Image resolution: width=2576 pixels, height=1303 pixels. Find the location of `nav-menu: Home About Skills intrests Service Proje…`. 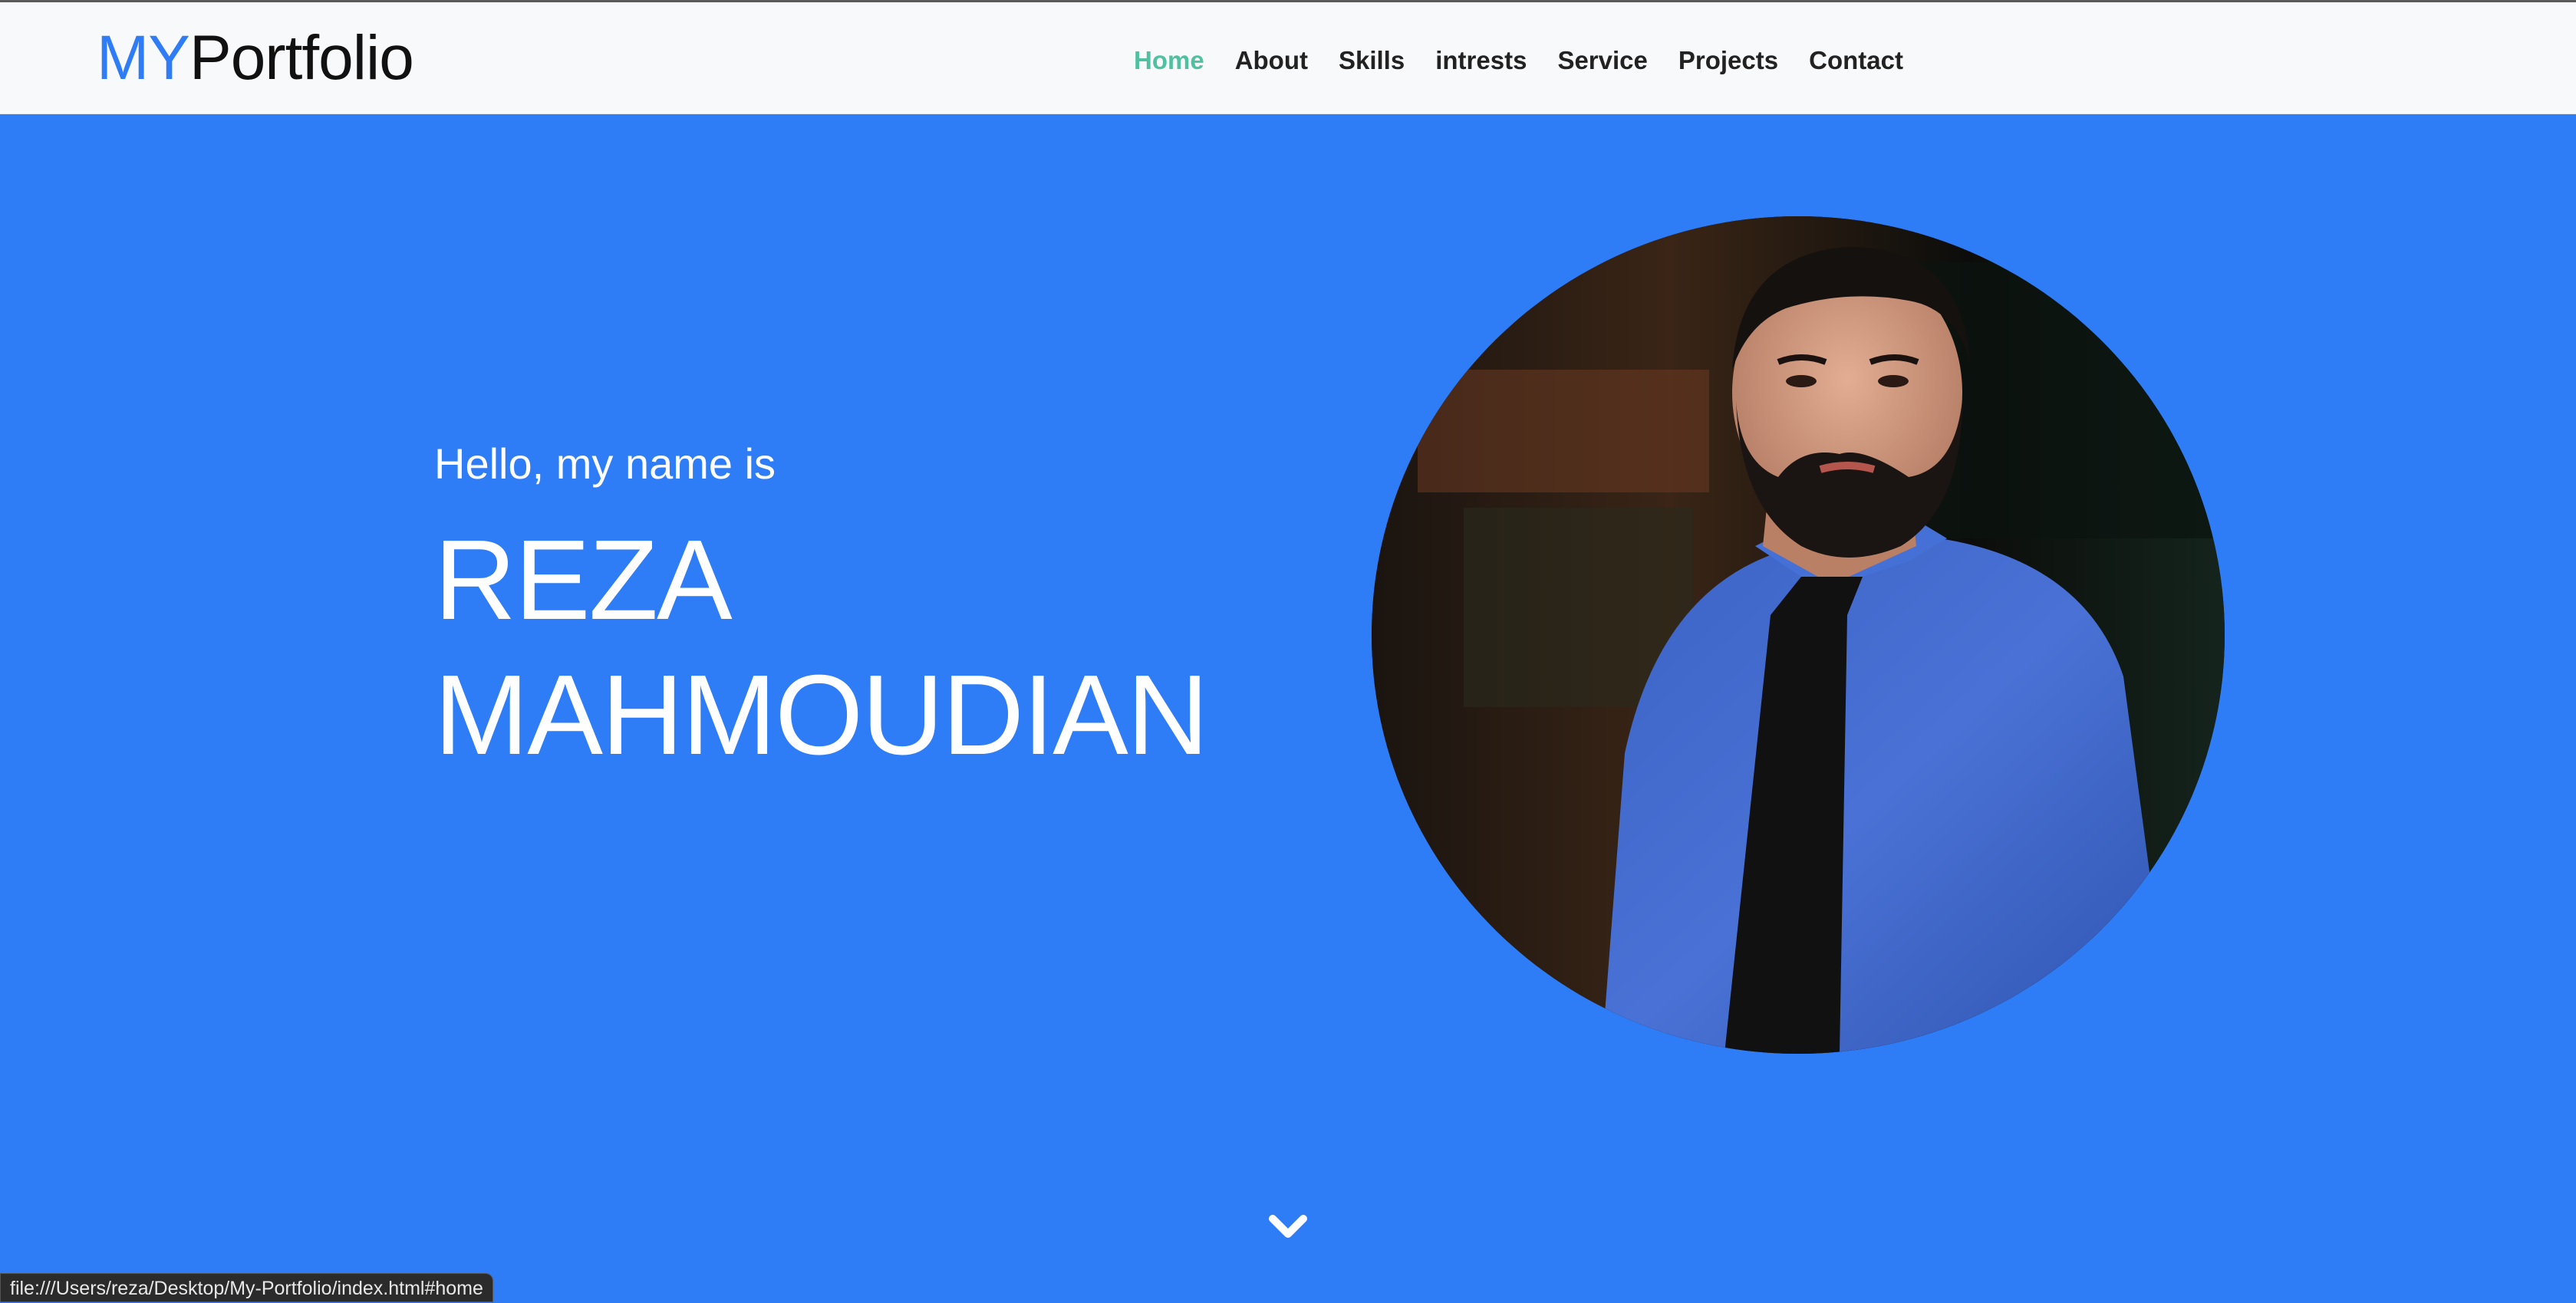

nav-menu: Home About Skills intrests Service Proje… is located at coordinates (1518, 60).